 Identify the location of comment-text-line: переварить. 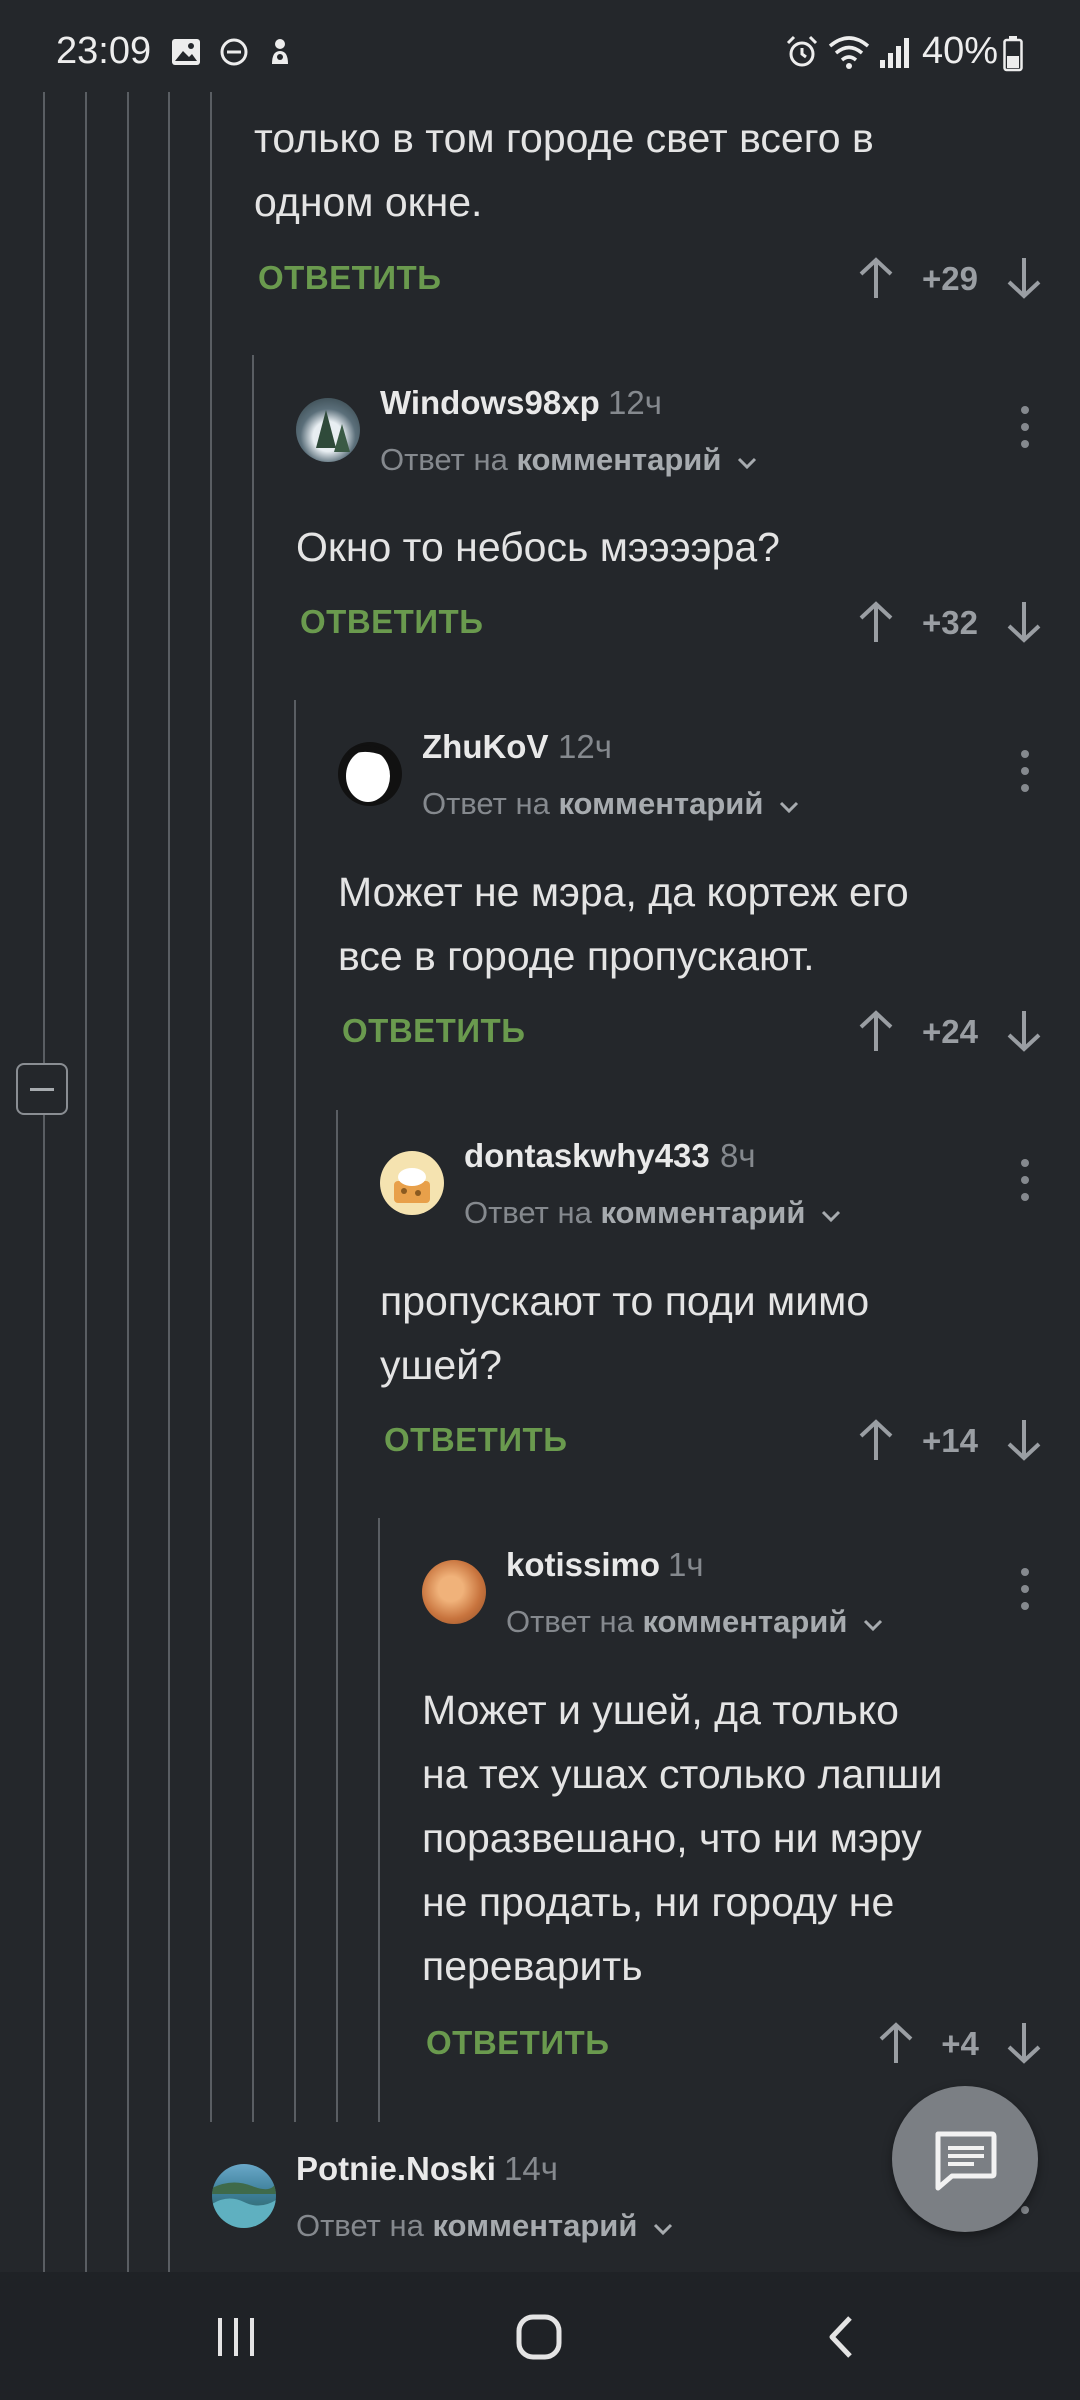
(532, 1966).